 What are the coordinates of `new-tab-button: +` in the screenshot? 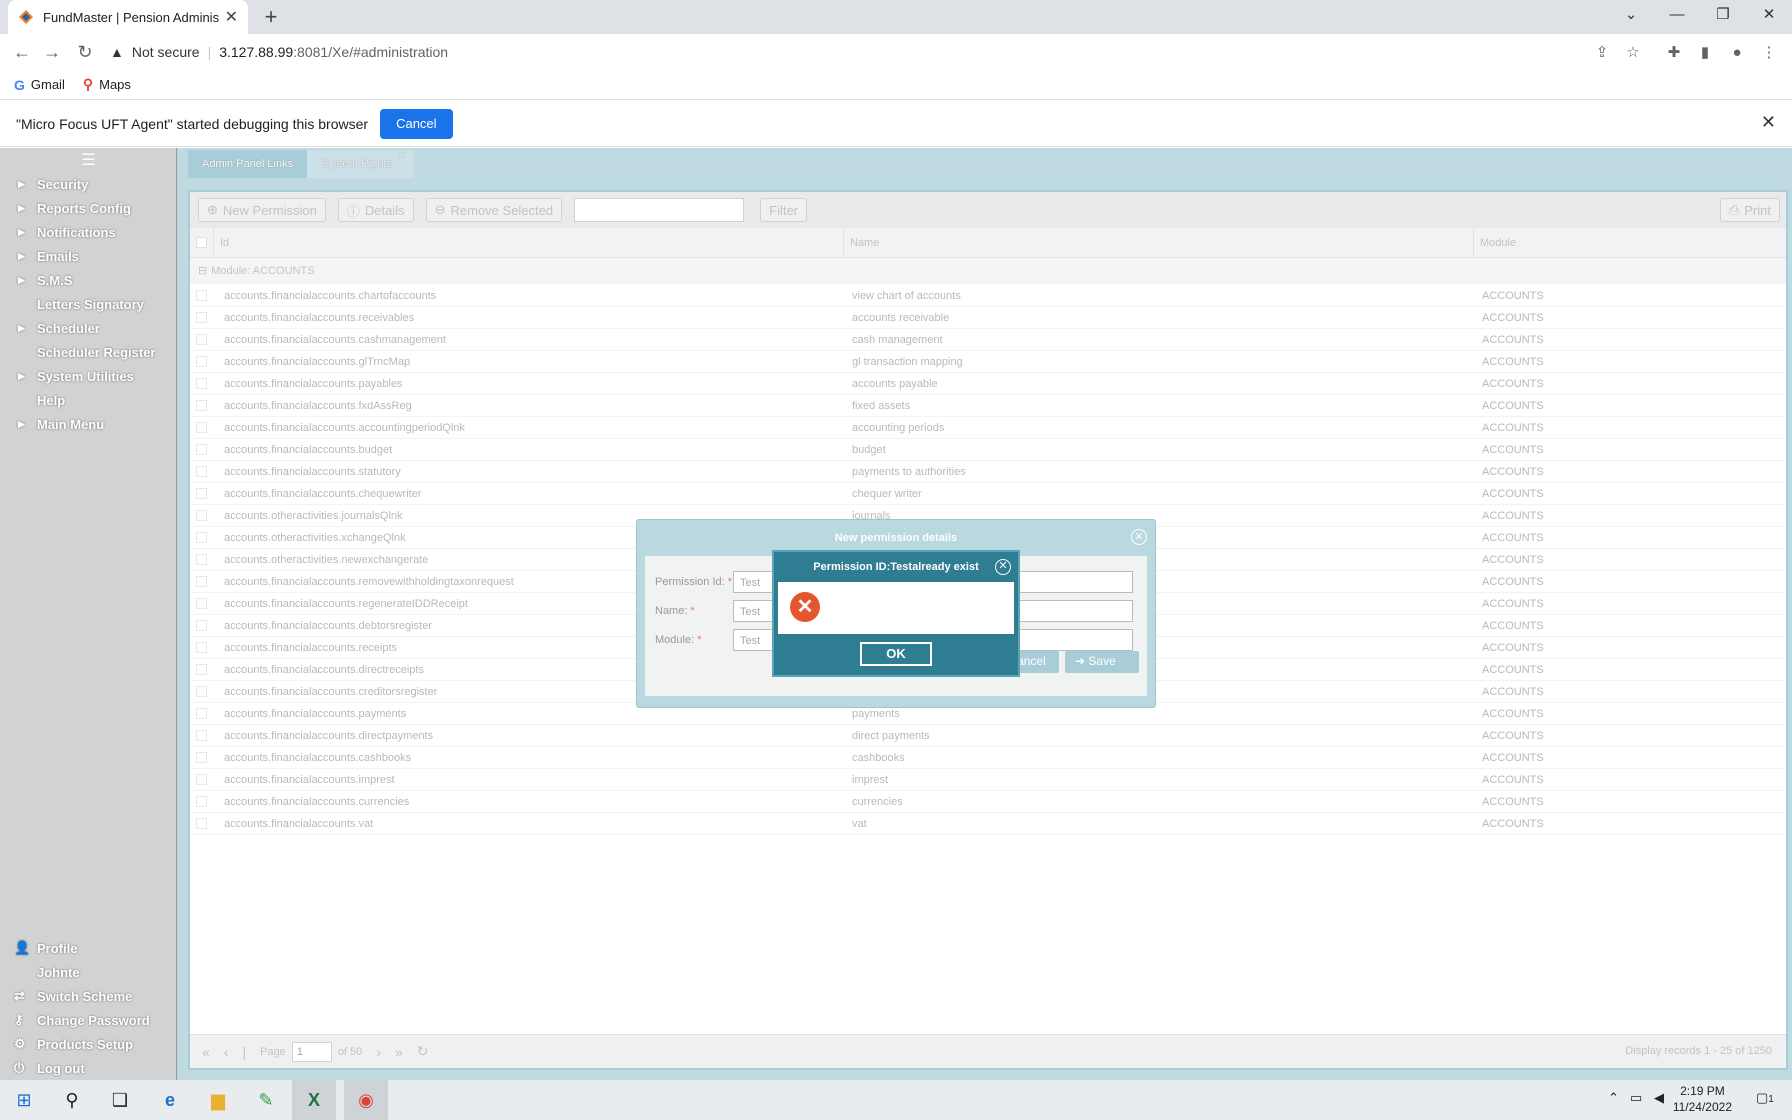 It's located at (271, 17).